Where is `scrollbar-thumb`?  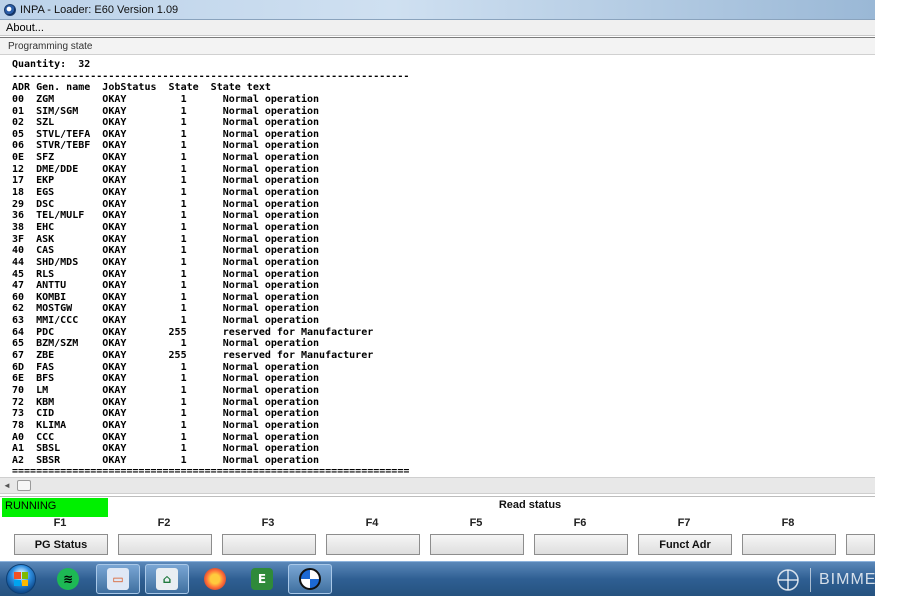
scrollbar-thumb is located at coordinates (24, 485).